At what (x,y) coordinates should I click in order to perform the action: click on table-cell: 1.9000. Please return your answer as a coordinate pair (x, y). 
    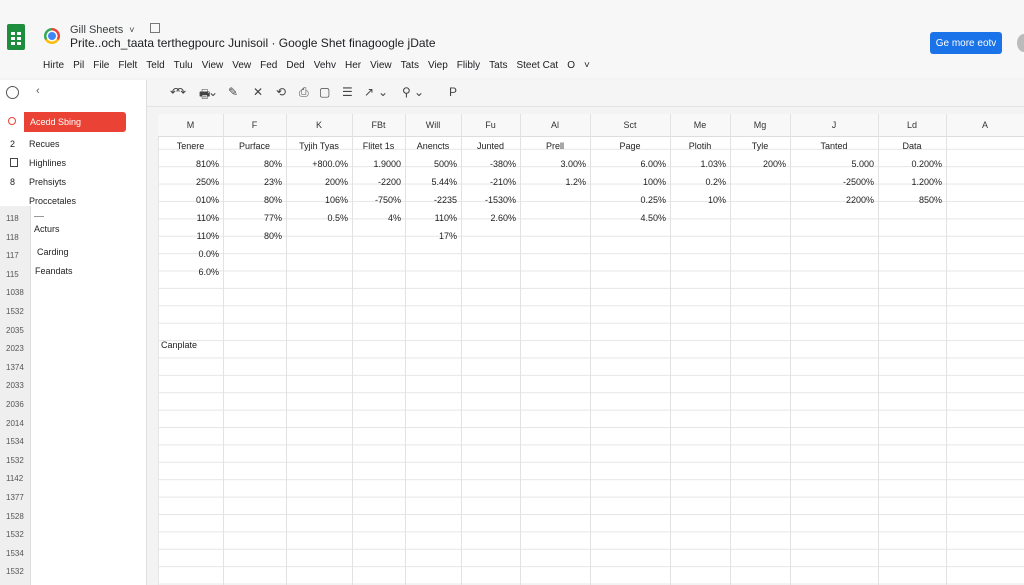
    Looking at the image, I should click on (387, 164).